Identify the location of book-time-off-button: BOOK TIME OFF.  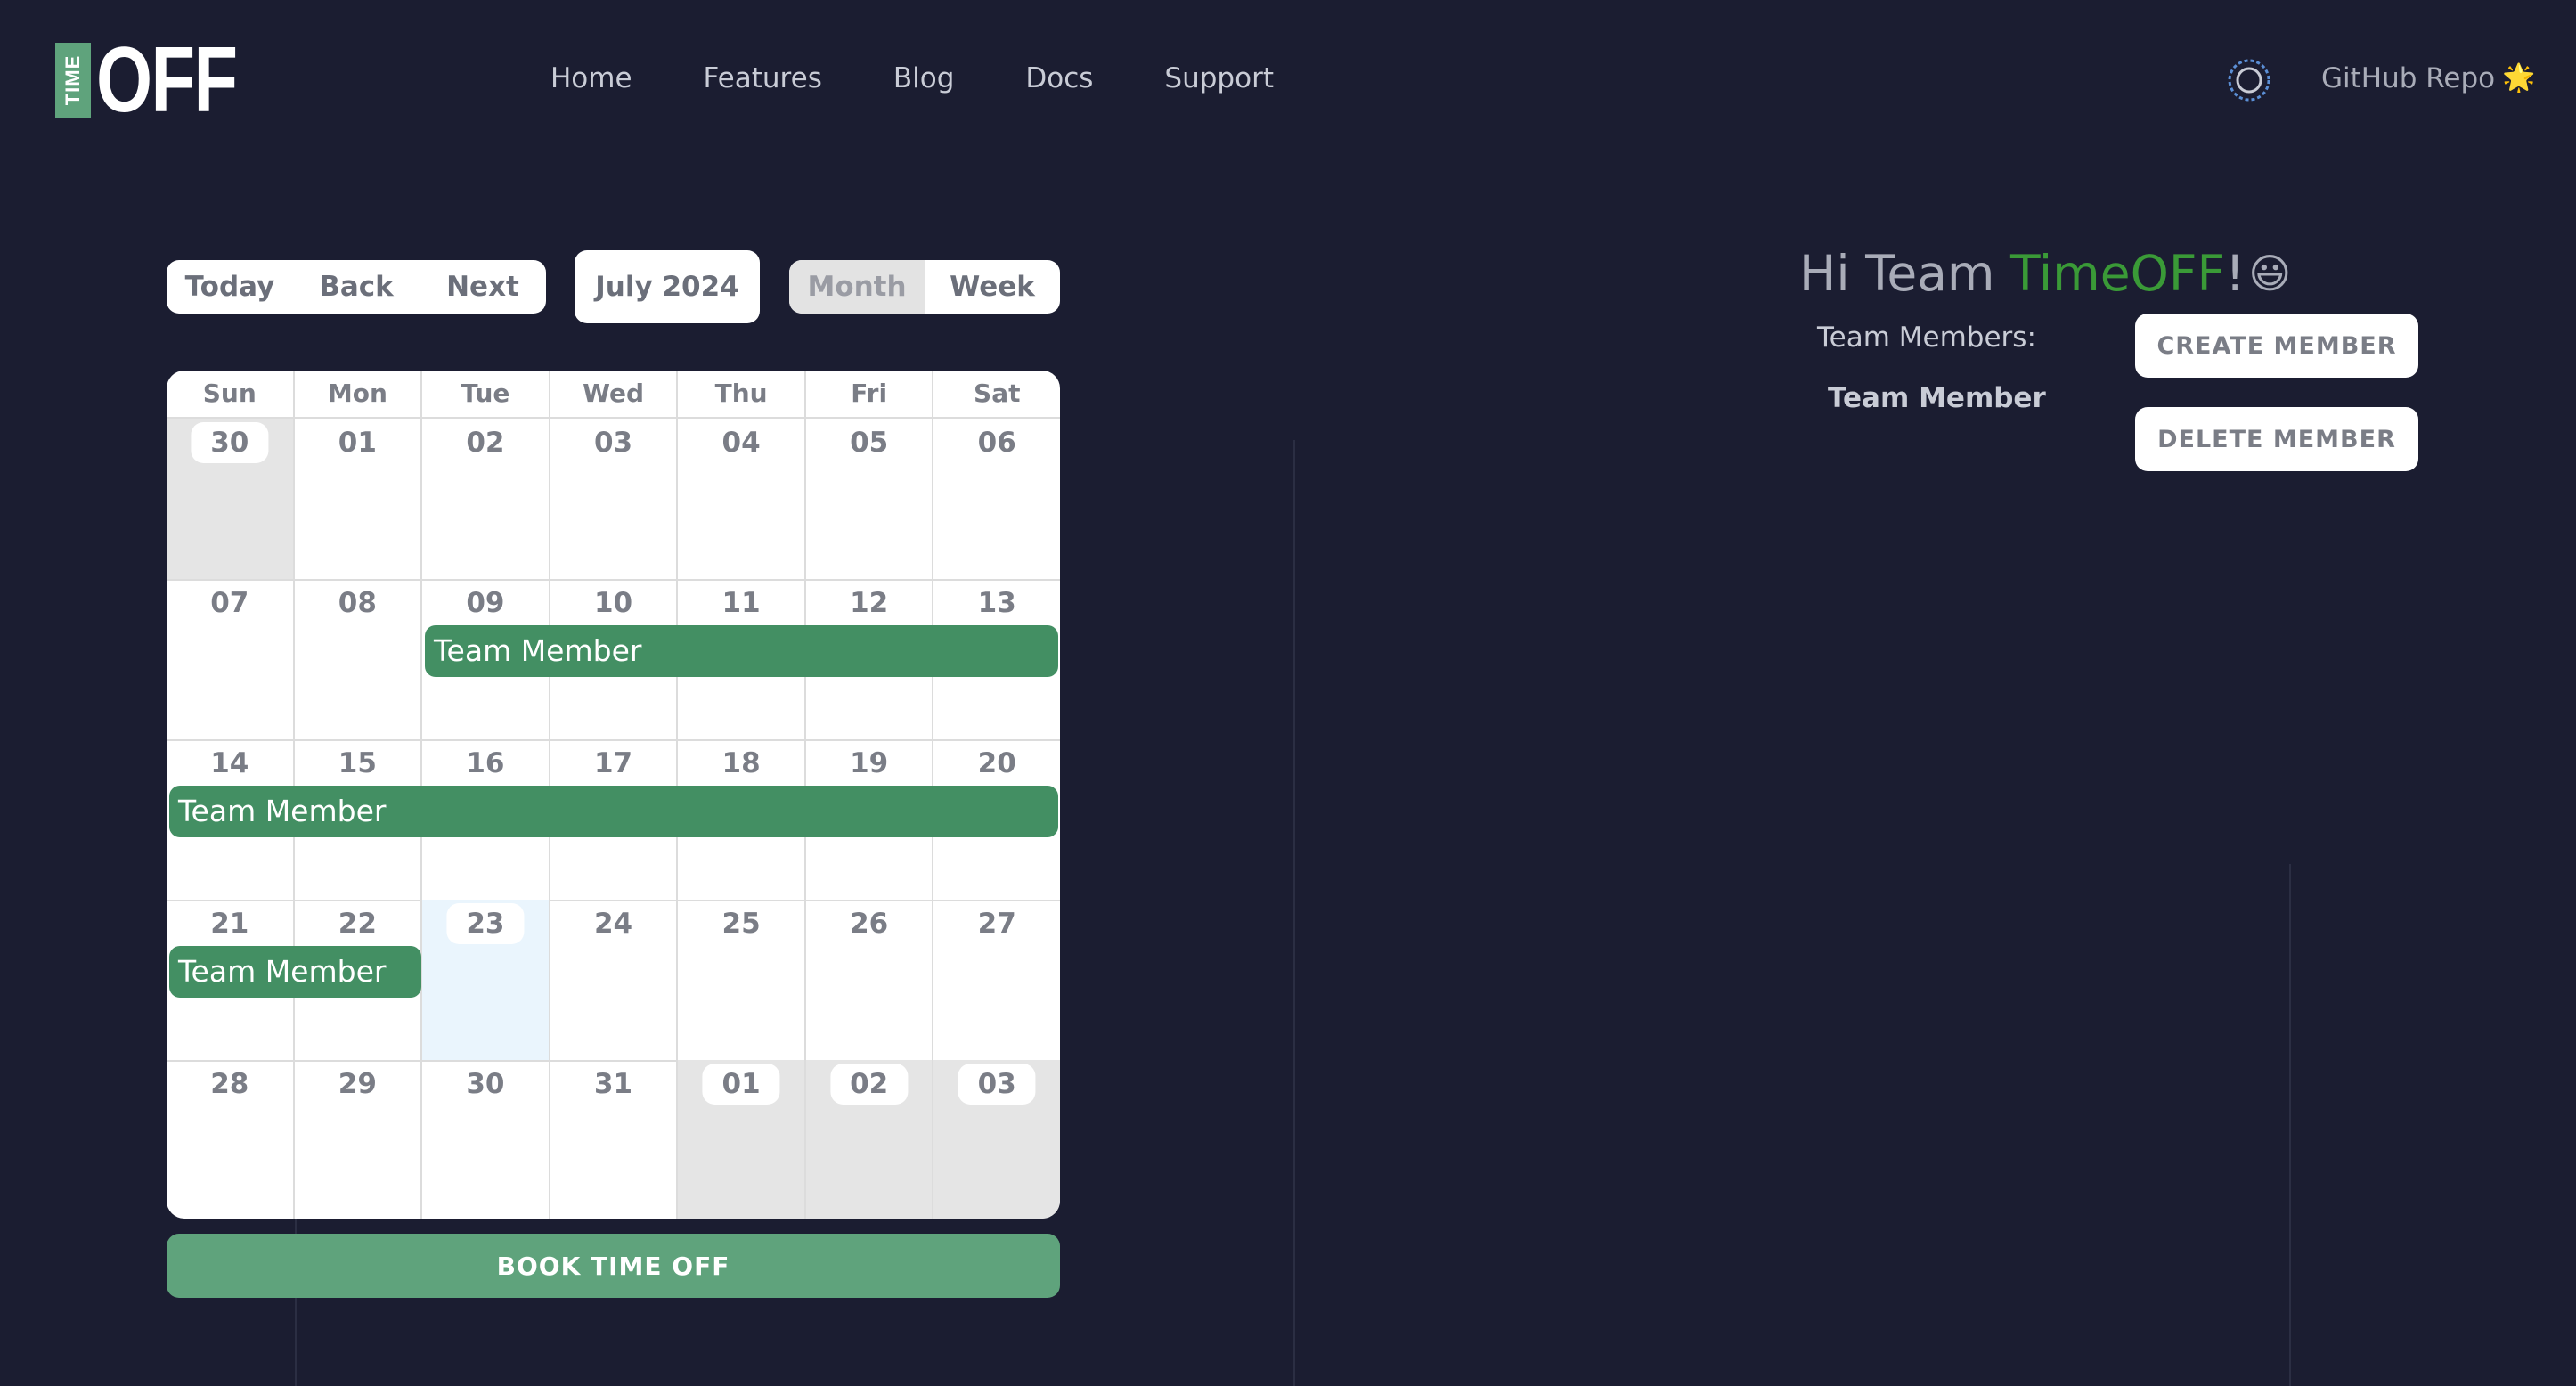
(614, 1266).